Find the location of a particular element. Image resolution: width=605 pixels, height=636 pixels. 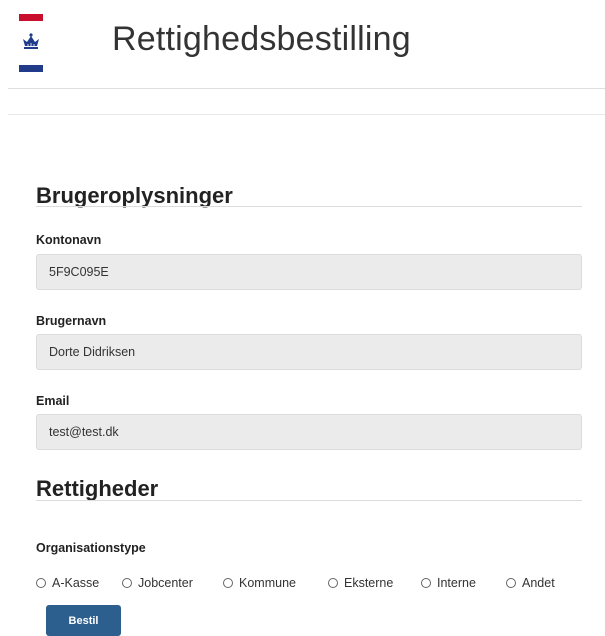

radio-option-andet: Andet is located at coordinates (530, 583).